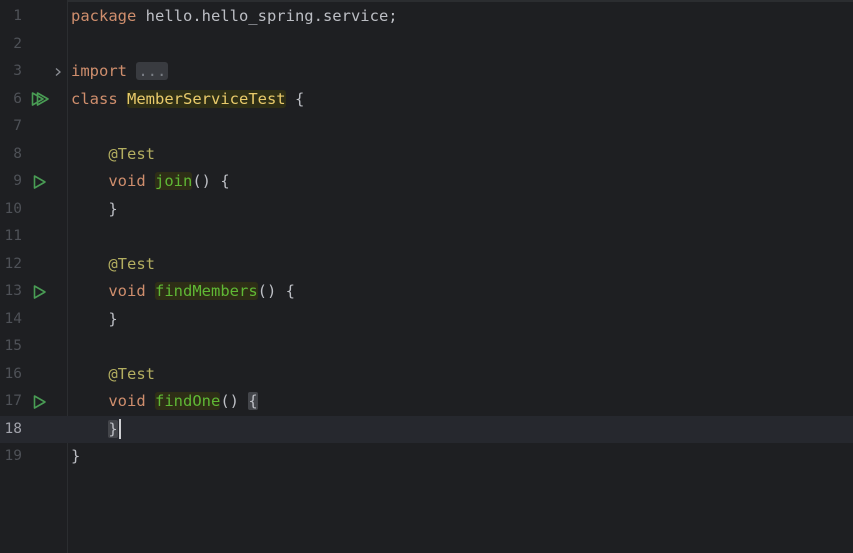 The height and width of the screenshot is (553, 853). Describe the element at coordinates (426, 292) in the screenshot. I see `code-line: 13 void findMembers() {` at that location.